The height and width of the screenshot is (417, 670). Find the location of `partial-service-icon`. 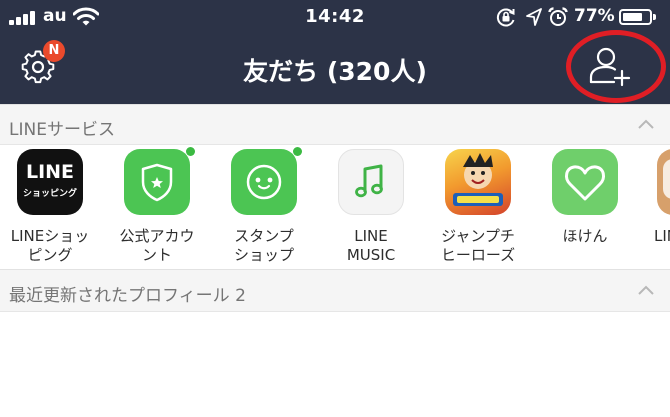

partial-service-icon is located at coordinates (663, 182).